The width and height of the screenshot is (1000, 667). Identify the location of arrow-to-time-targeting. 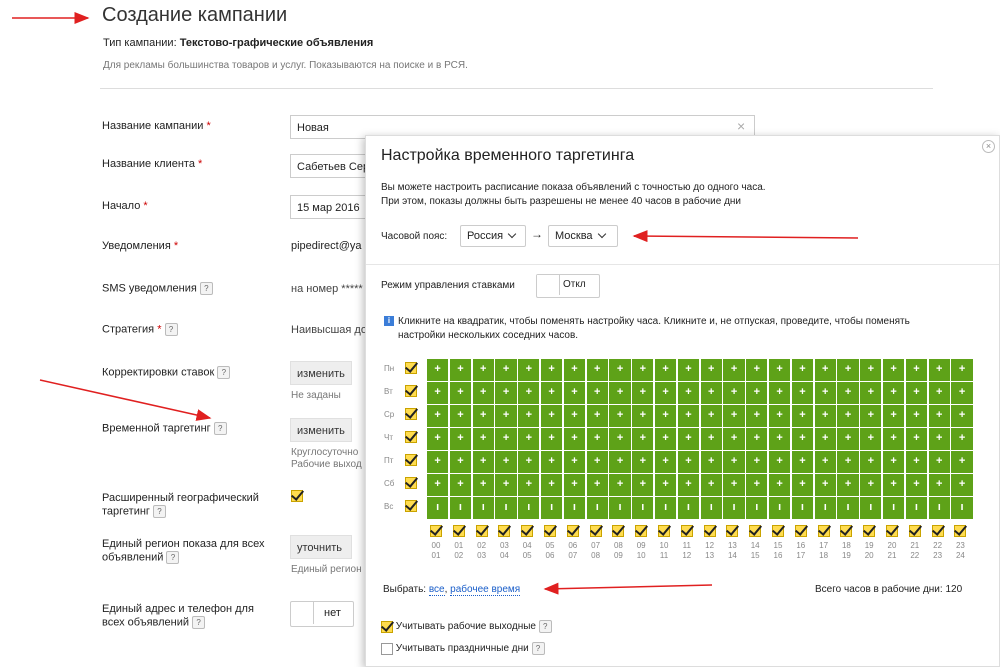
(125, 400).